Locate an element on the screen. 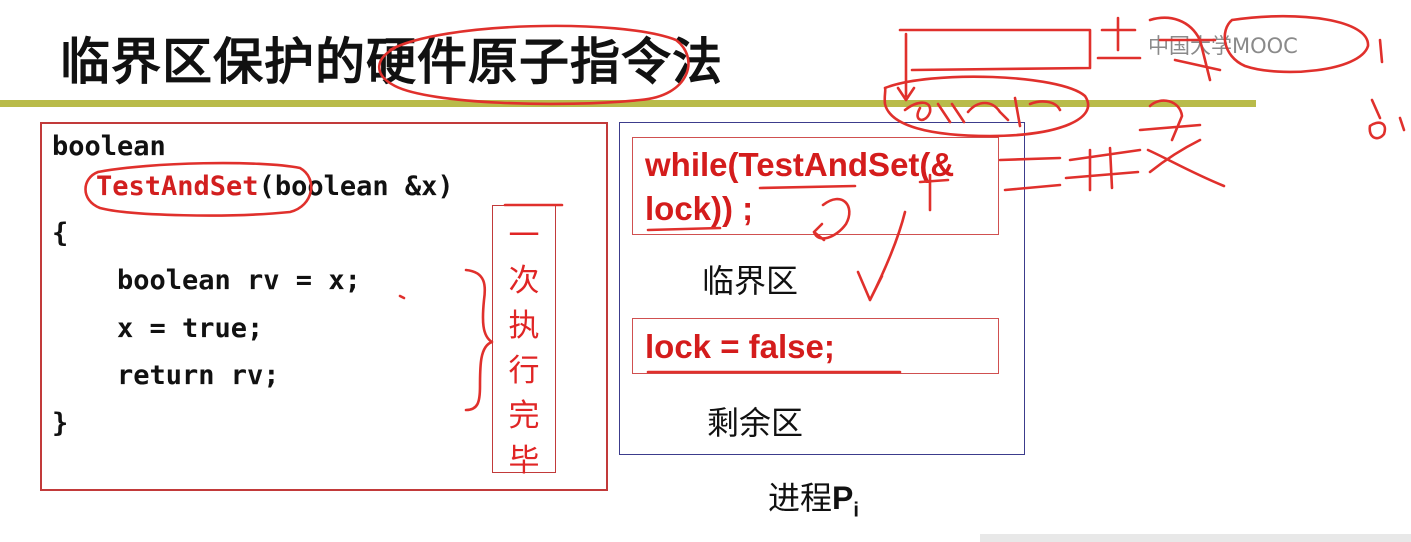  body-brace is located at coordinates (479, 340).